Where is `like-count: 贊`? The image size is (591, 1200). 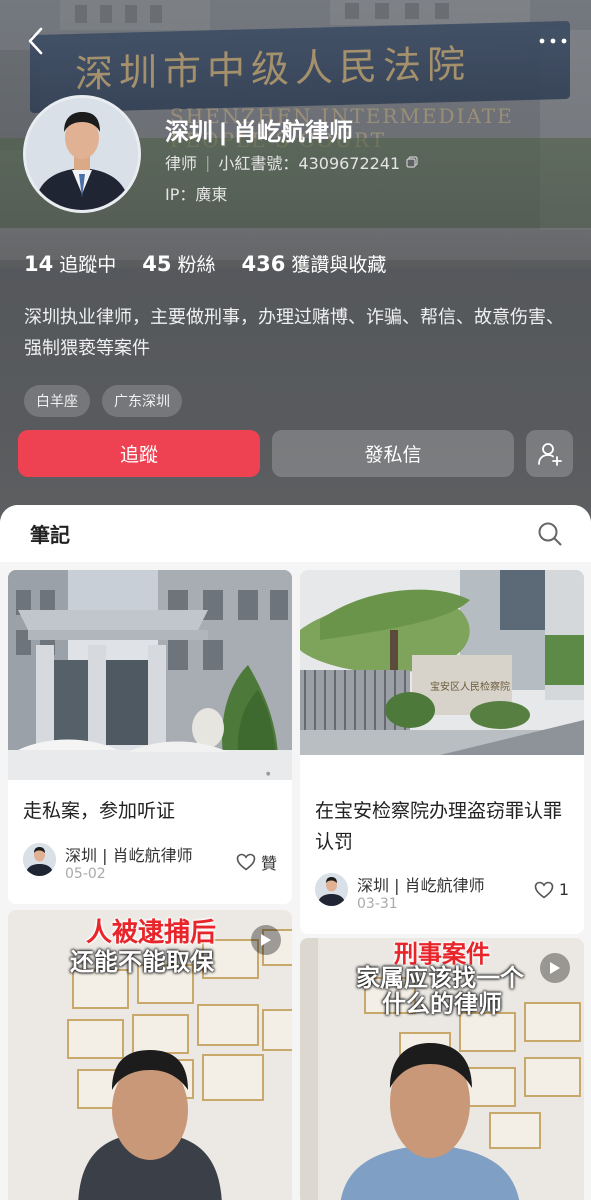 like-count: 贊 is located at coordinates (268, 863).